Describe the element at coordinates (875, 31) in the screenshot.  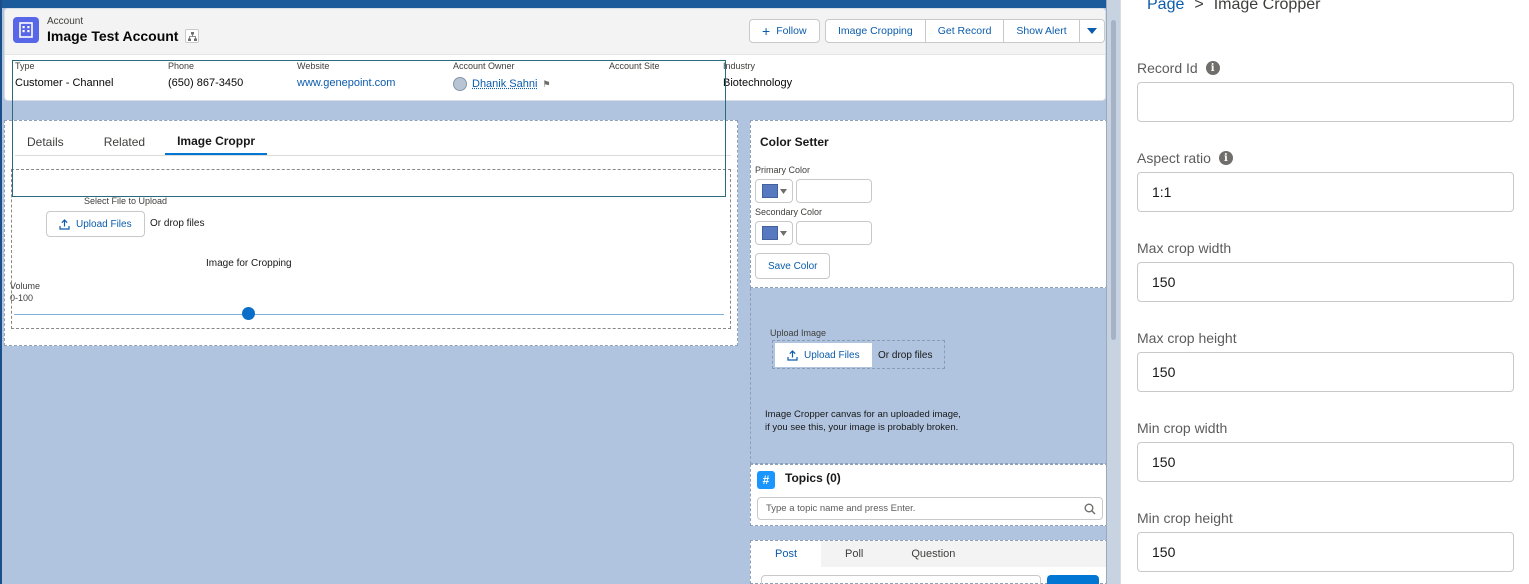
I see `image-cropping-button: Image Cropping` at that location.